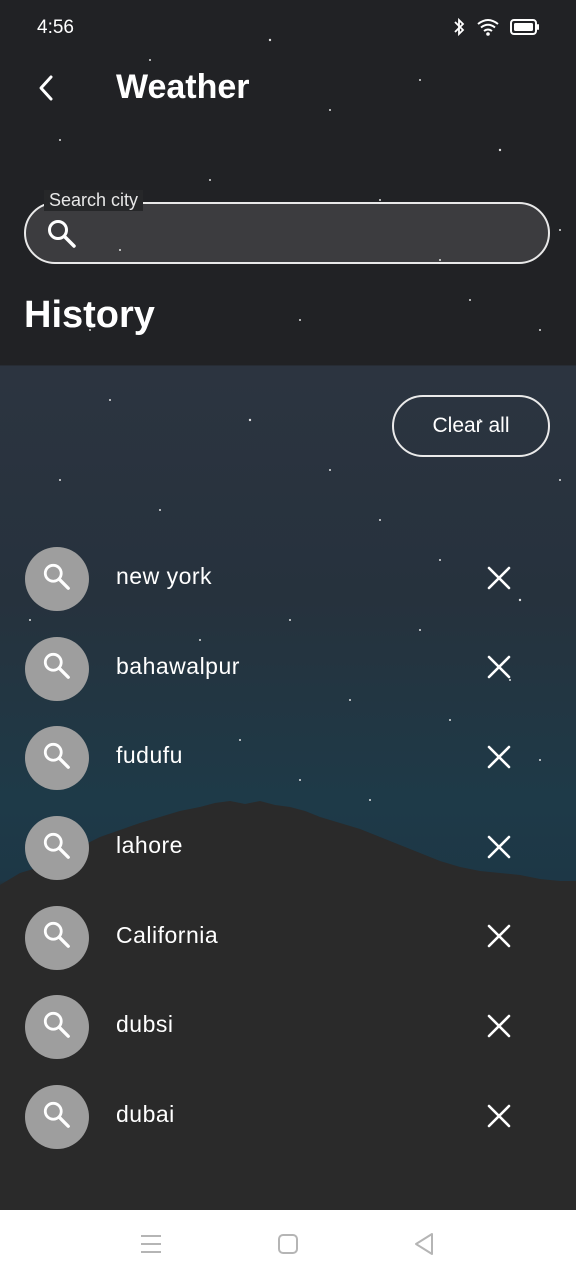 The width and height of the screenshot is (576, 1280). I want to click on menu-icon, so click(151, 1246).